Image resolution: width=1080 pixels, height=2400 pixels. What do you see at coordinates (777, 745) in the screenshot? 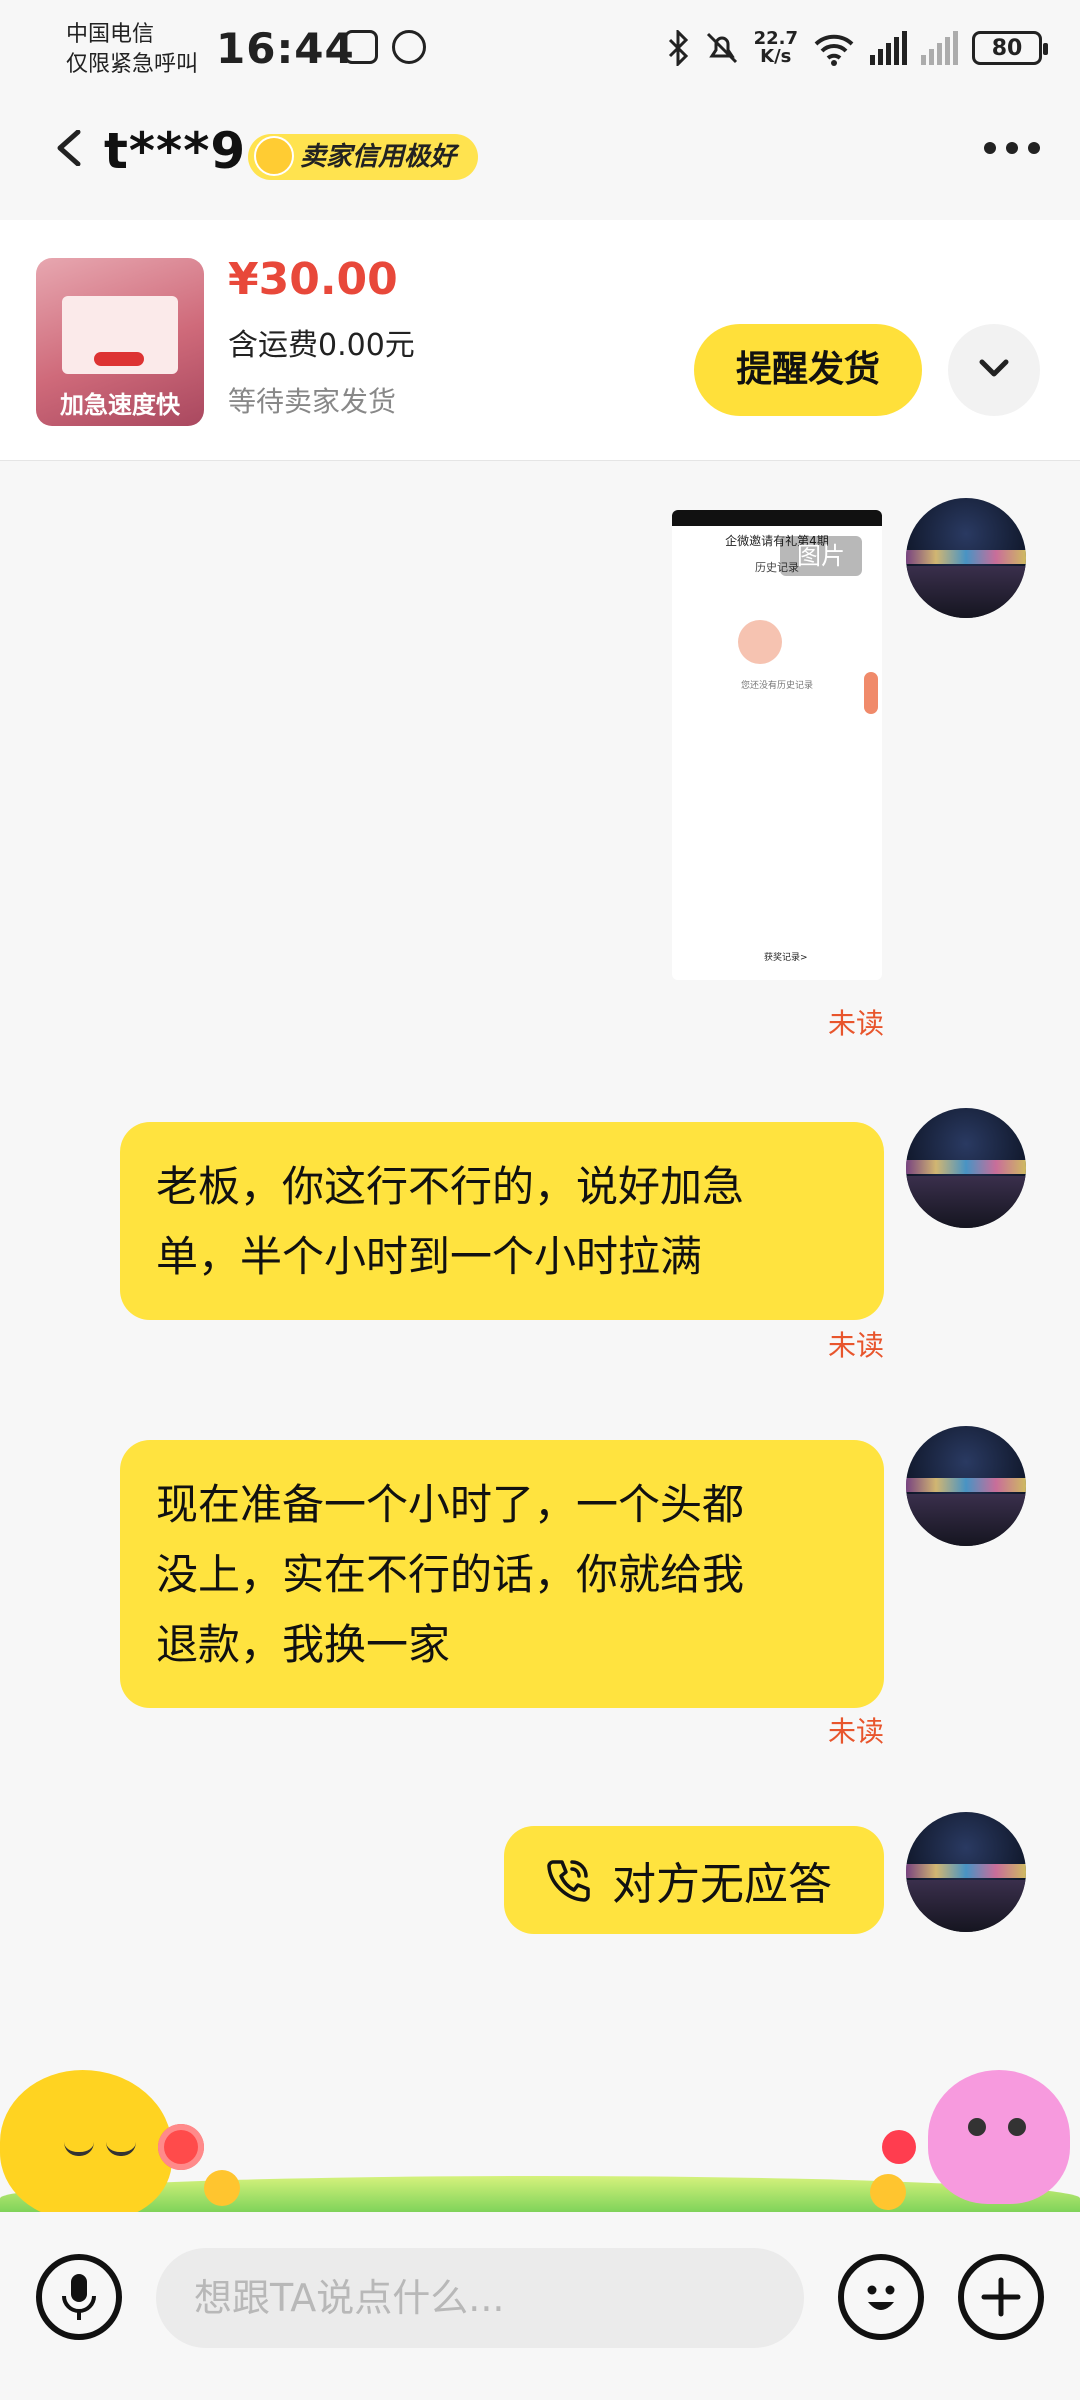
I see `image-message: 企微邀请有礼第4期 历史记录 您还没有历史记录 获奖记录> 图片` at bounding box center [777, 745].